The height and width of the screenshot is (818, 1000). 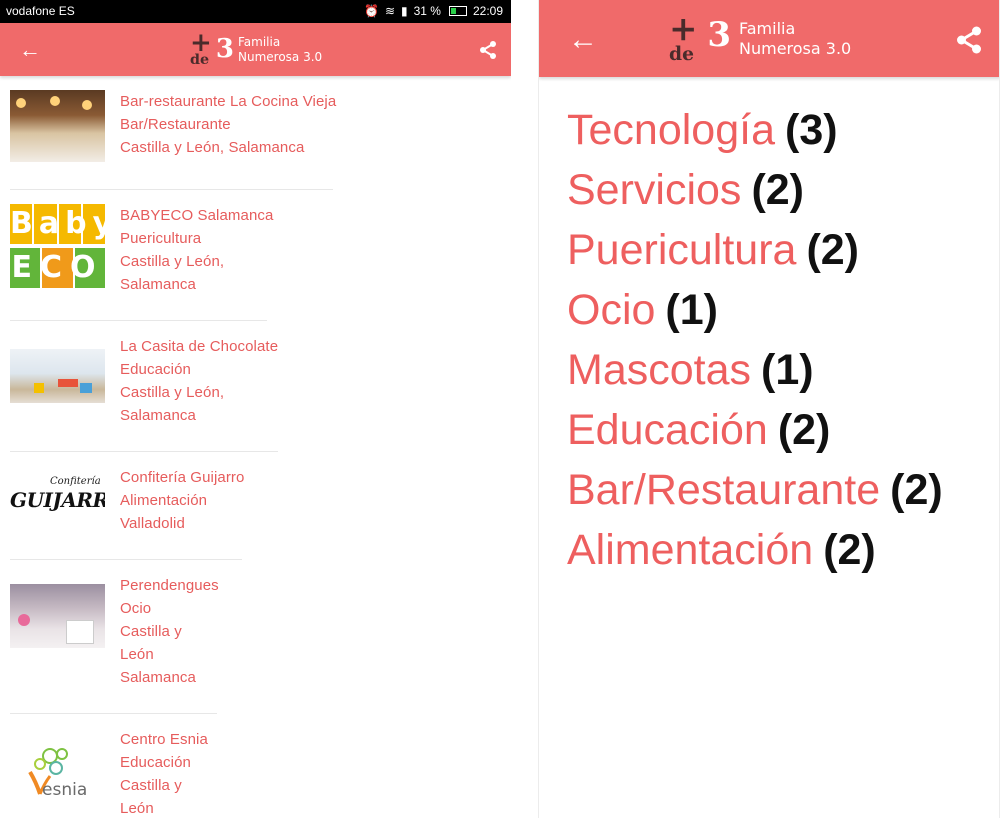 What do you see at coordinates (169, 608) in the screenshot?
I see `item-category: Ocio` at bounding box center [169, 608].